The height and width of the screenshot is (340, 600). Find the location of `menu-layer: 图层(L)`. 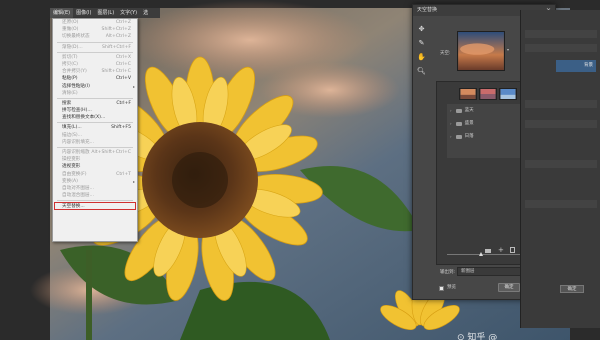

menu-layer: 图层(L) is located at coordinates (105, 13).